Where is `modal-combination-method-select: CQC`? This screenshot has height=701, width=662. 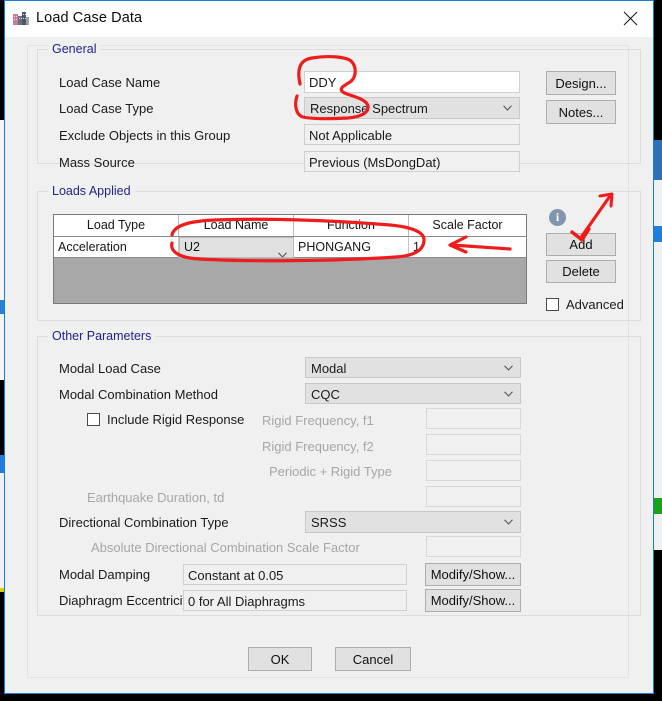
modal-combination-method-select: CQC is located at coordinates (413, 393).